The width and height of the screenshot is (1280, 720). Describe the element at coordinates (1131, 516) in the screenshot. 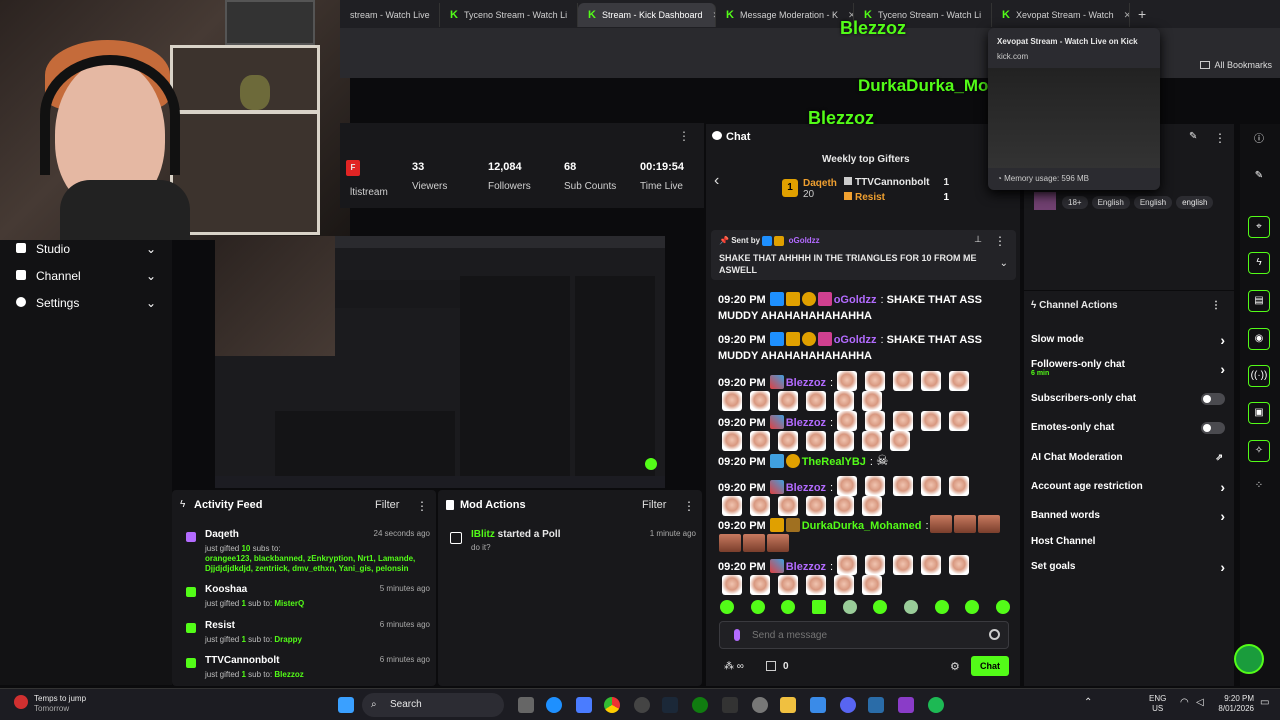

I see `action-banned-words: Banned words ›` at that location.